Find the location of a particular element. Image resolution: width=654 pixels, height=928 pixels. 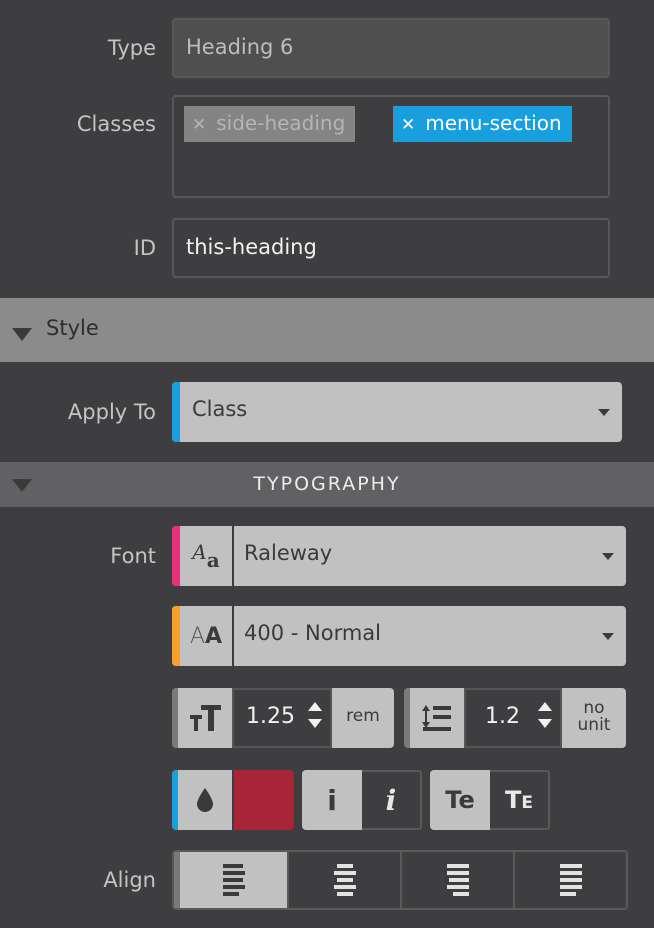

font-accent is located at coordinates (176, 556).